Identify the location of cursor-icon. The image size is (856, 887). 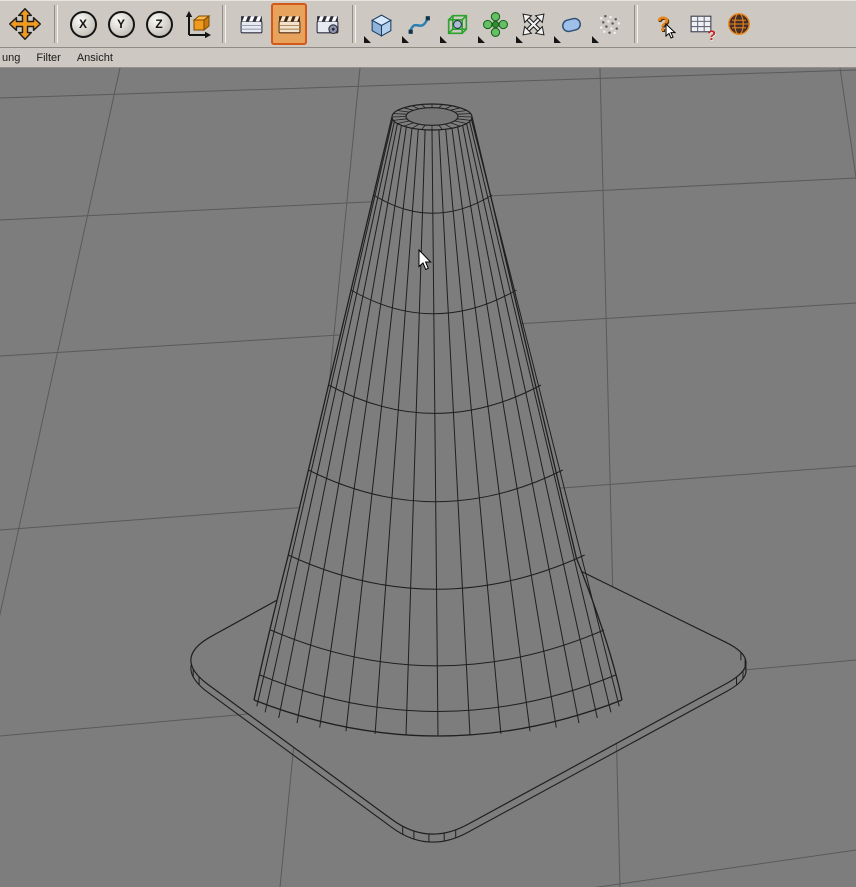
(671, 31).